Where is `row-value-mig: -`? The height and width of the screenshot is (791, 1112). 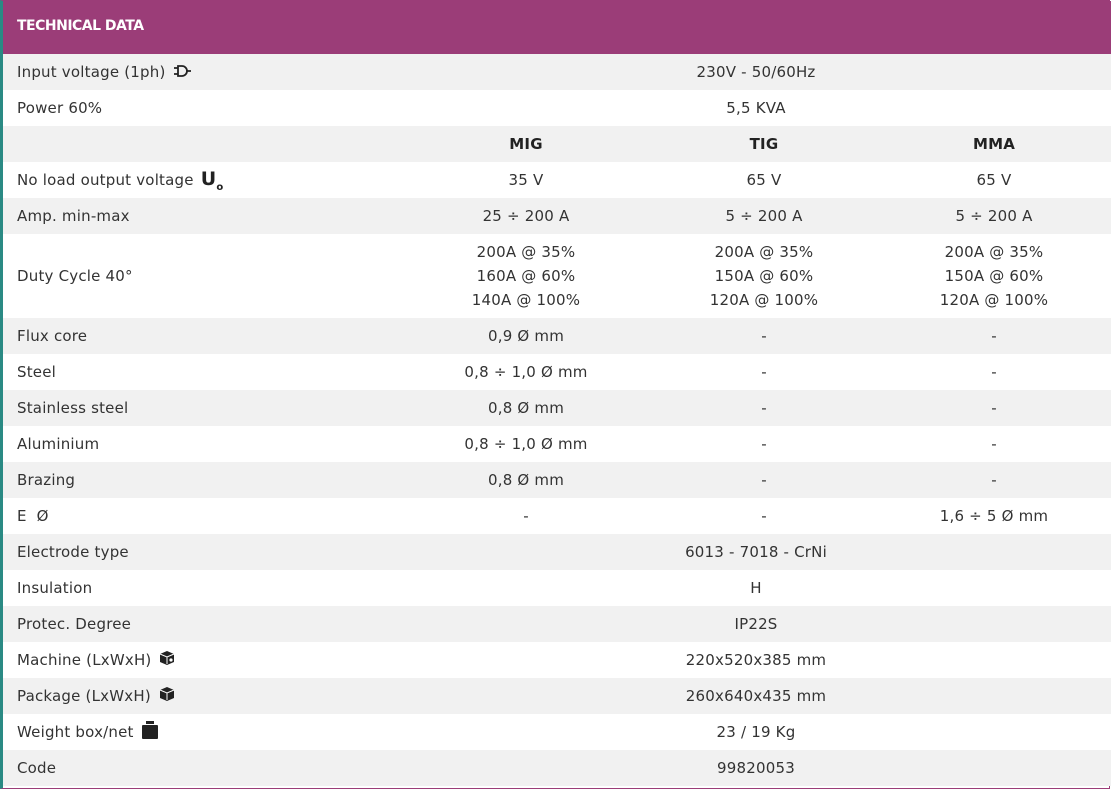
row-value-mig: - is located at coordinates (526, 516).